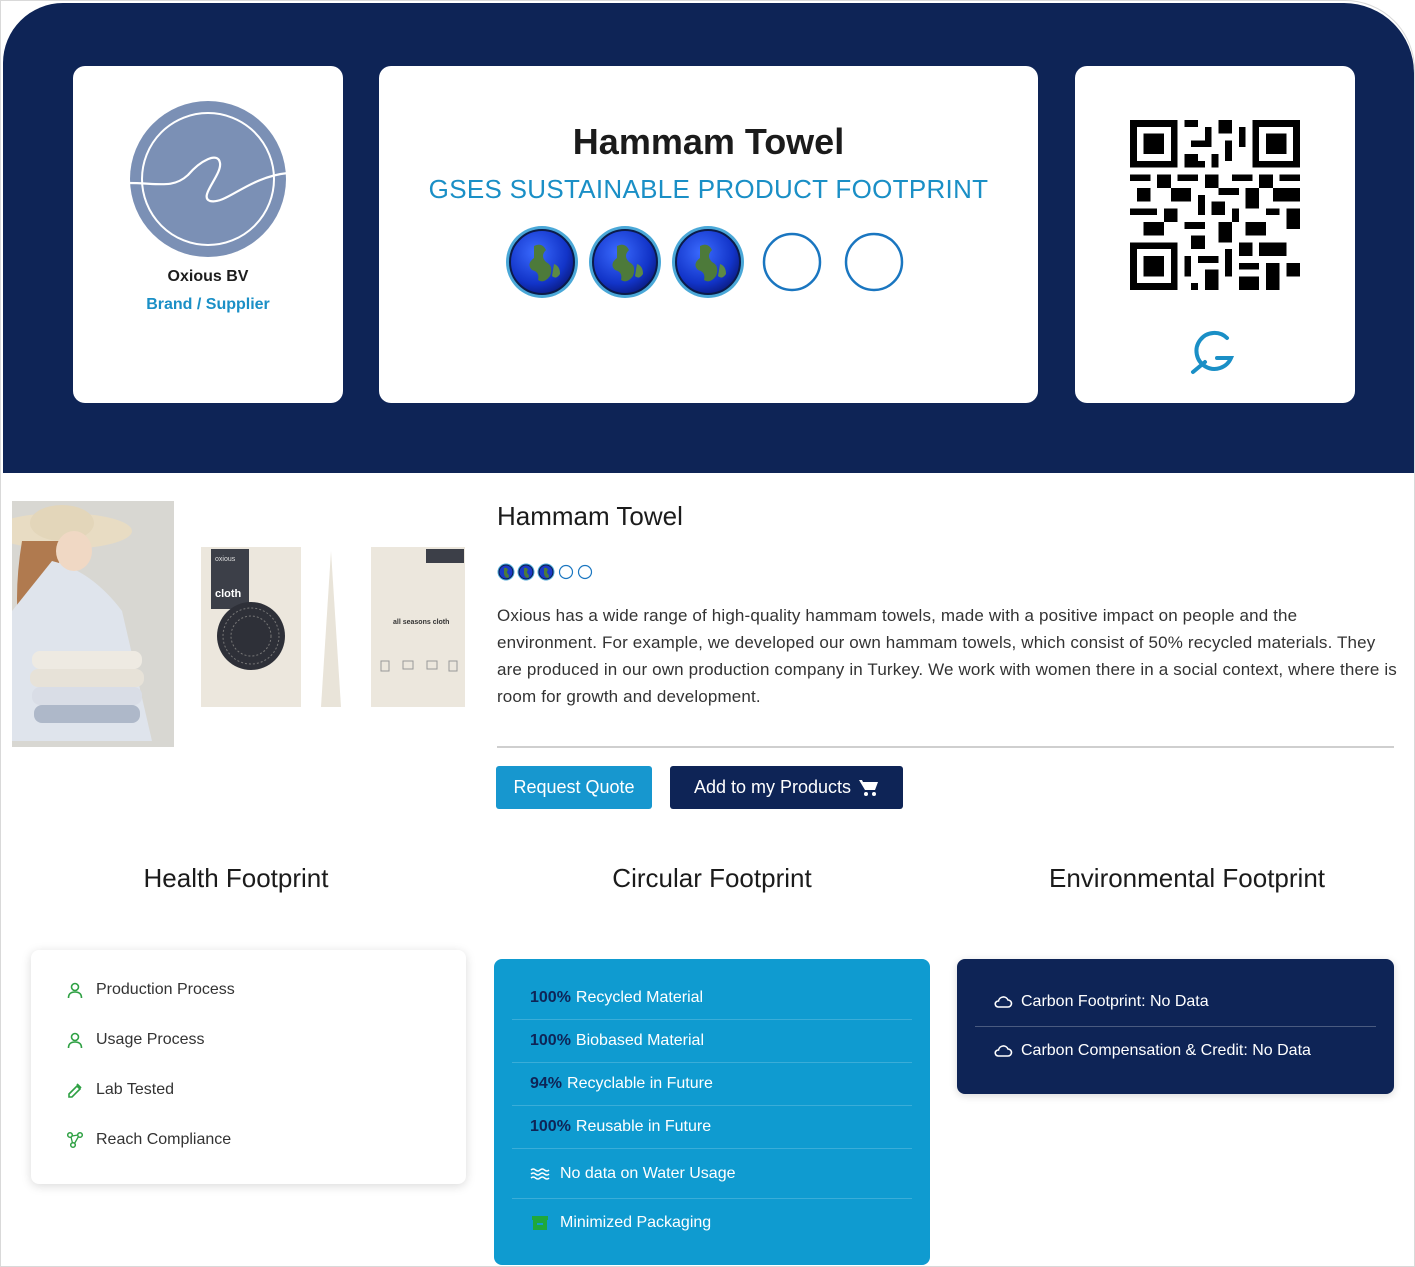 This screenshot has height=1267, width=1415. I want to click on brand-logo, so click(208, 179).